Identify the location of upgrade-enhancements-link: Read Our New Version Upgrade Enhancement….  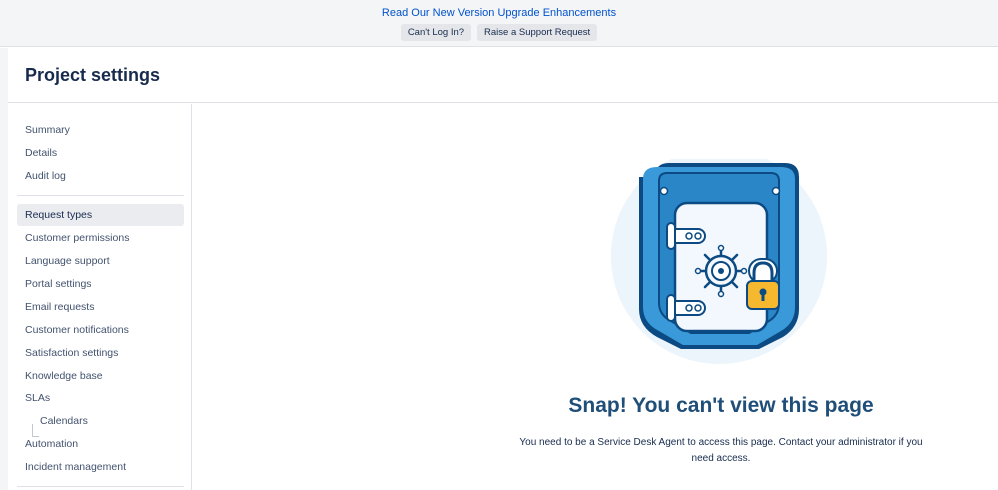
(499, 13).